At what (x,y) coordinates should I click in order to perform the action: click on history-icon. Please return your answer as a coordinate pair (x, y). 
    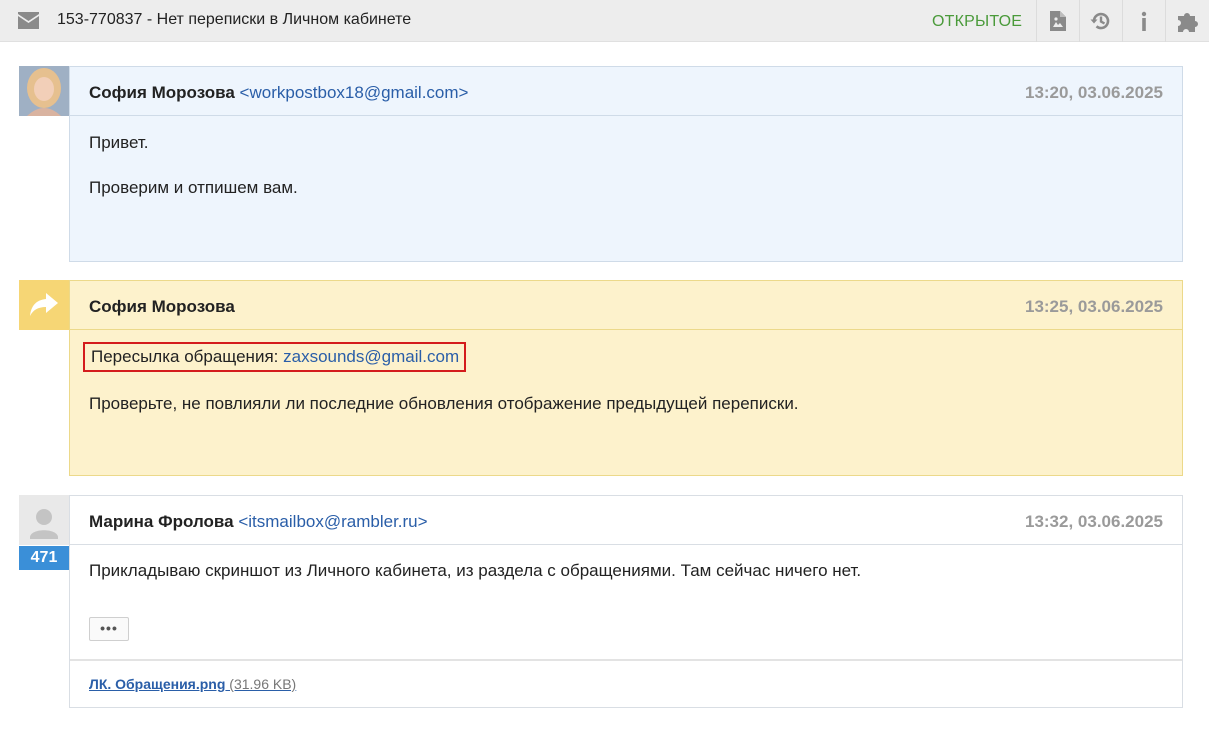
    Looking at the image, I should click on (1100, 21).